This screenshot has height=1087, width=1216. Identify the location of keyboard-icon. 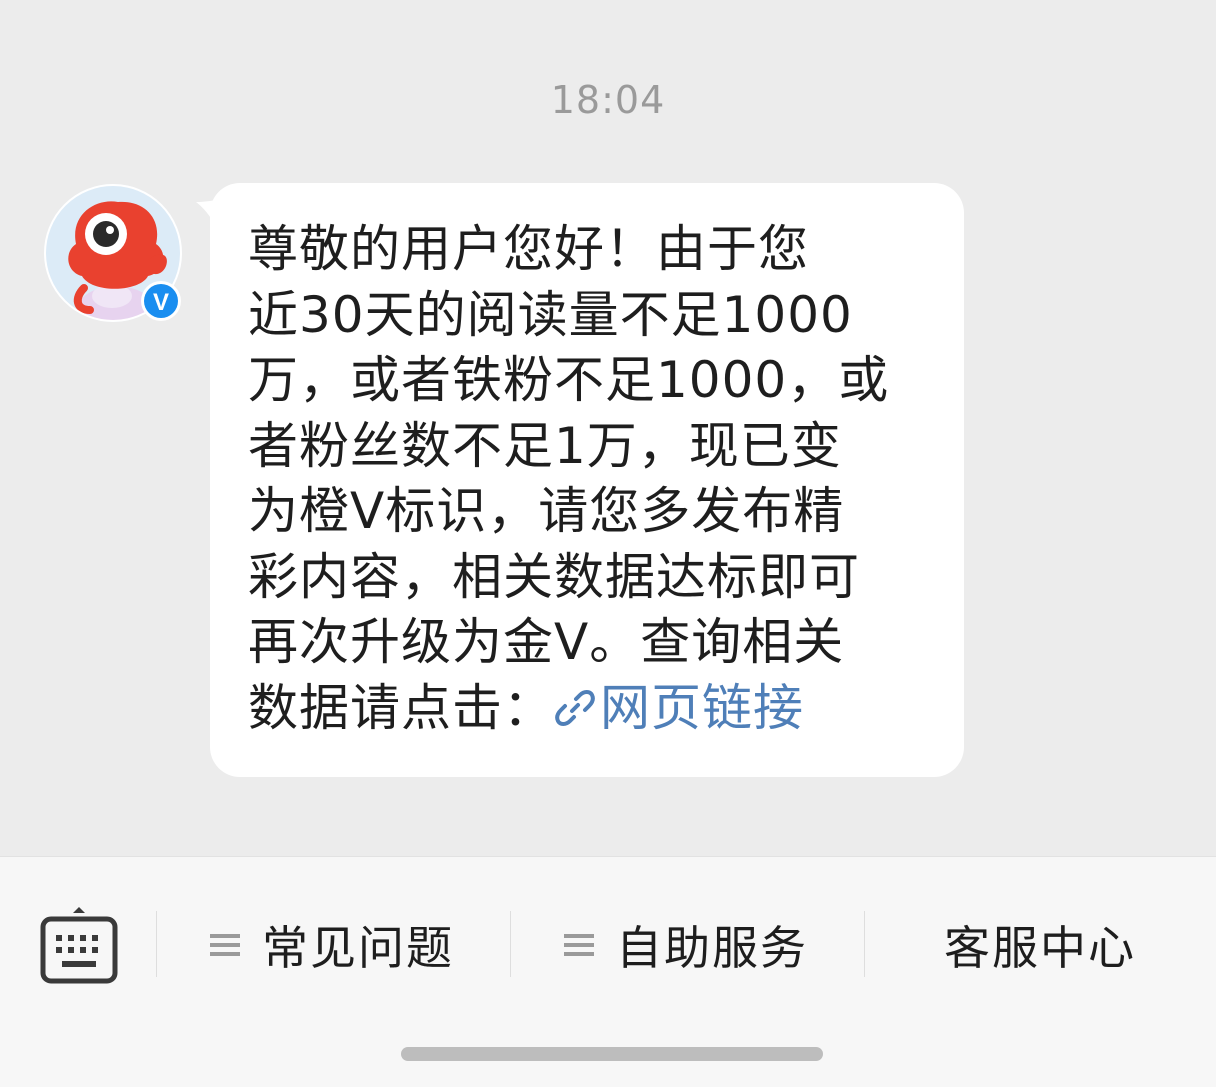
(79, 945).